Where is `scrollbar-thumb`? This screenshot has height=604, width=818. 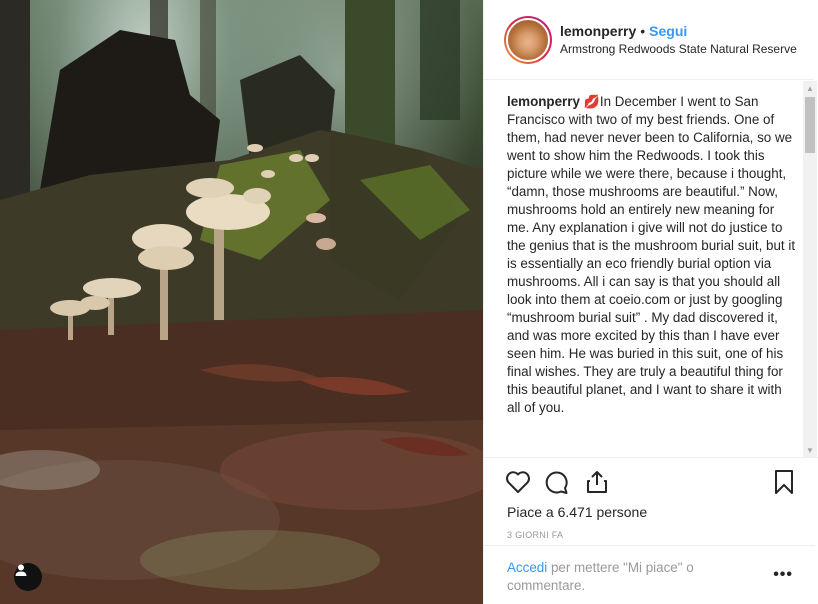 scrollbar-thumb is located at coordinates (810, 125).